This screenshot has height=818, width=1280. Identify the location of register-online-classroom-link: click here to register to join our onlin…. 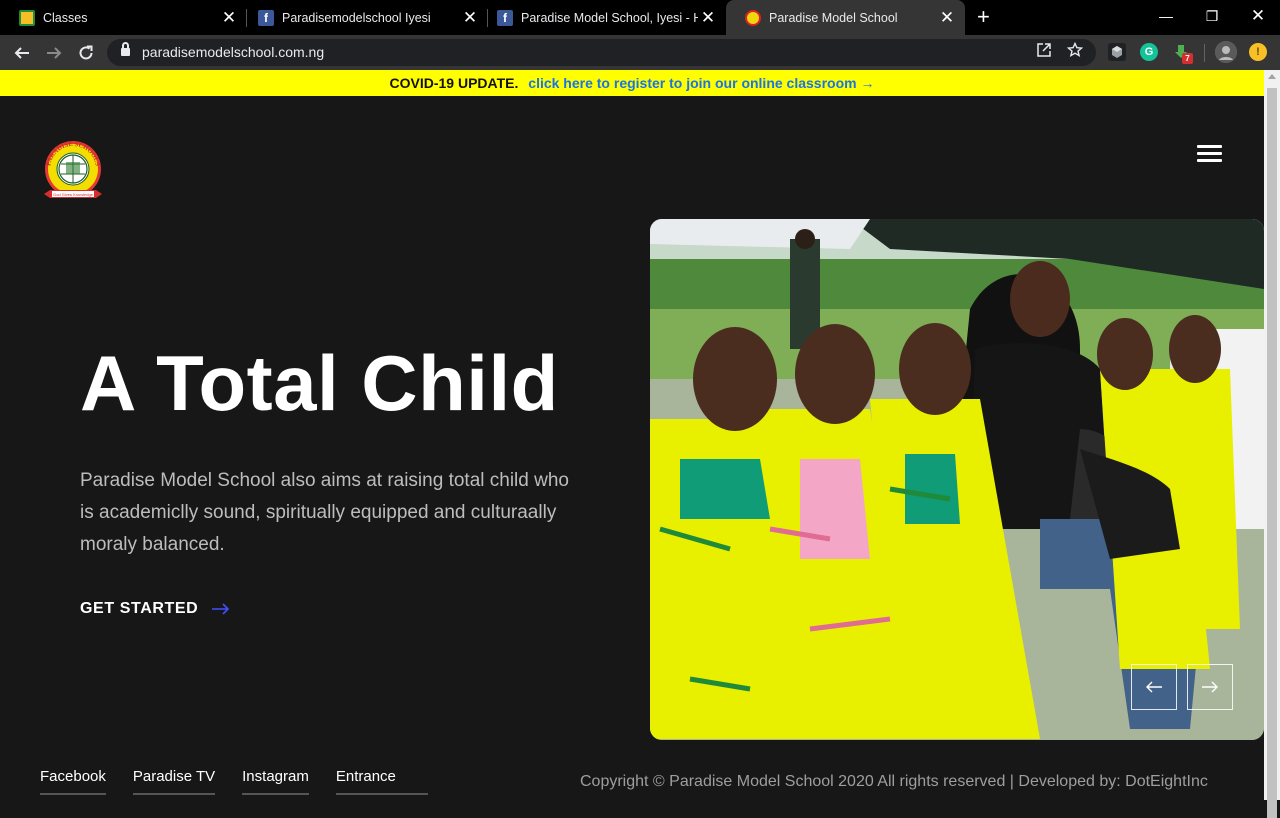
(701, 83).